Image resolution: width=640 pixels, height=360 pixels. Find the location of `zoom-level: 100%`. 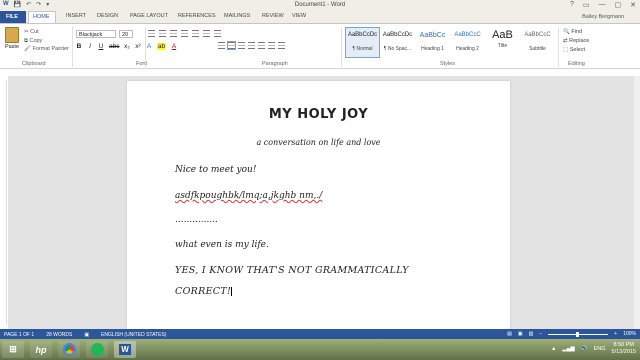

zoom-level: 100% is located at coordinates (629, 334).